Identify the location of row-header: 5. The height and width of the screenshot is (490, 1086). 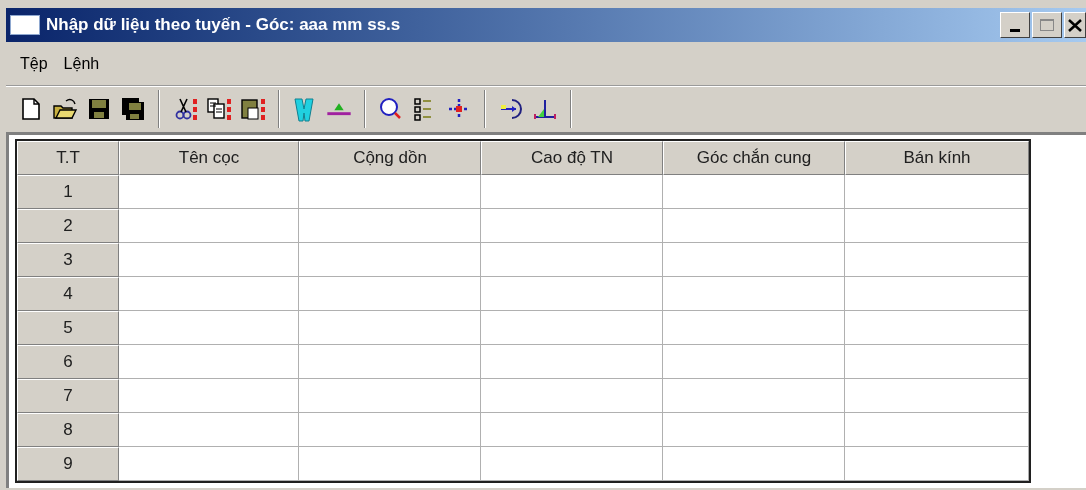
(68, 328).